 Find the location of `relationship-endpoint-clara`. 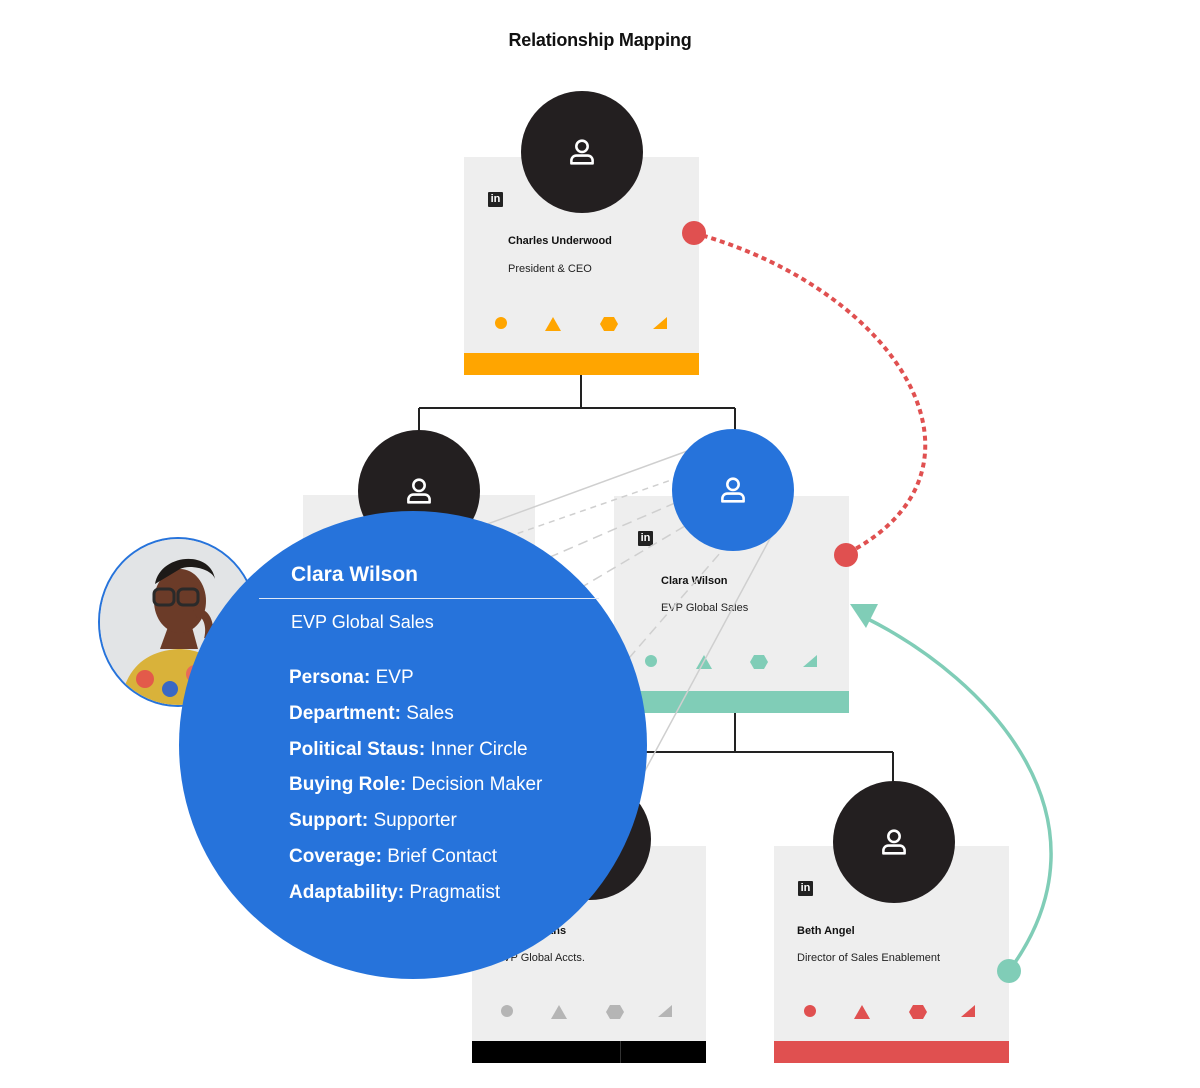

relationship-endpoint-clara is located at coordinates (846, 555).